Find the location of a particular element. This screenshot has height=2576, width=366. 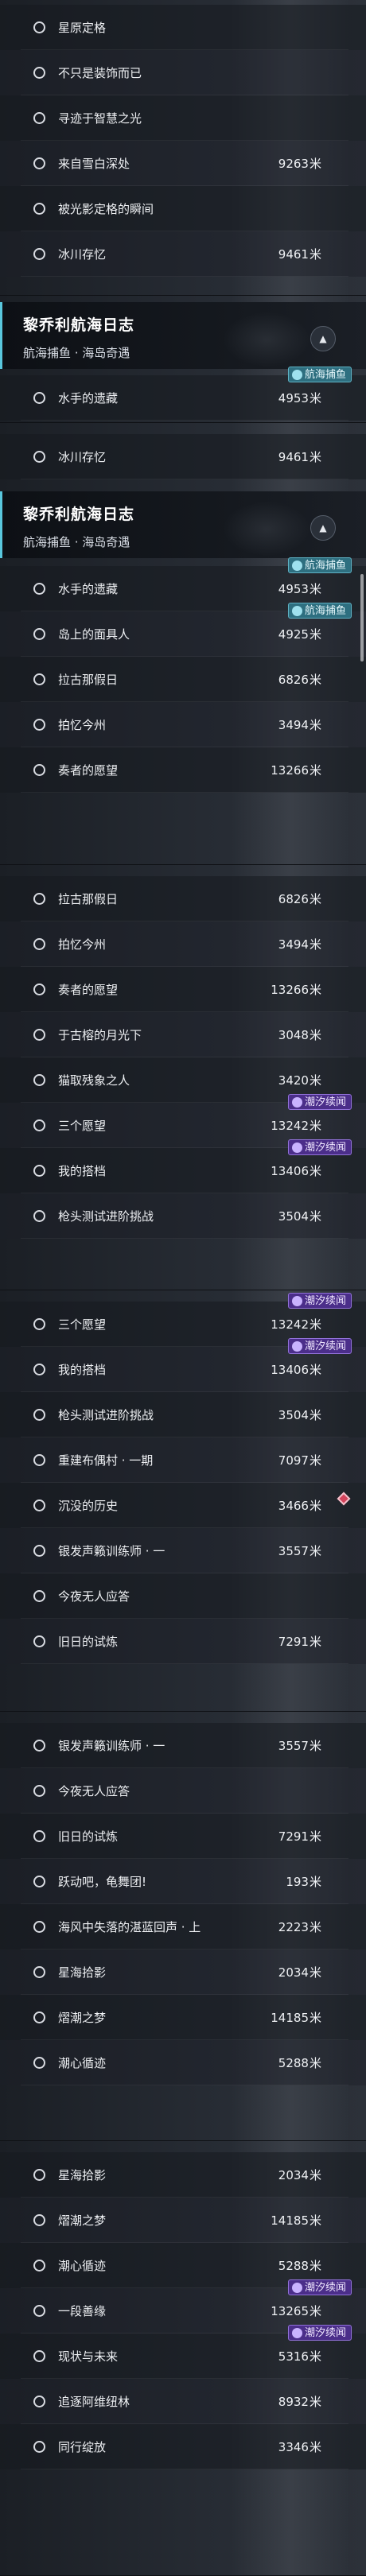

quest-row: 潮心循迹 5288米 is located at coordinates (183, 2062).